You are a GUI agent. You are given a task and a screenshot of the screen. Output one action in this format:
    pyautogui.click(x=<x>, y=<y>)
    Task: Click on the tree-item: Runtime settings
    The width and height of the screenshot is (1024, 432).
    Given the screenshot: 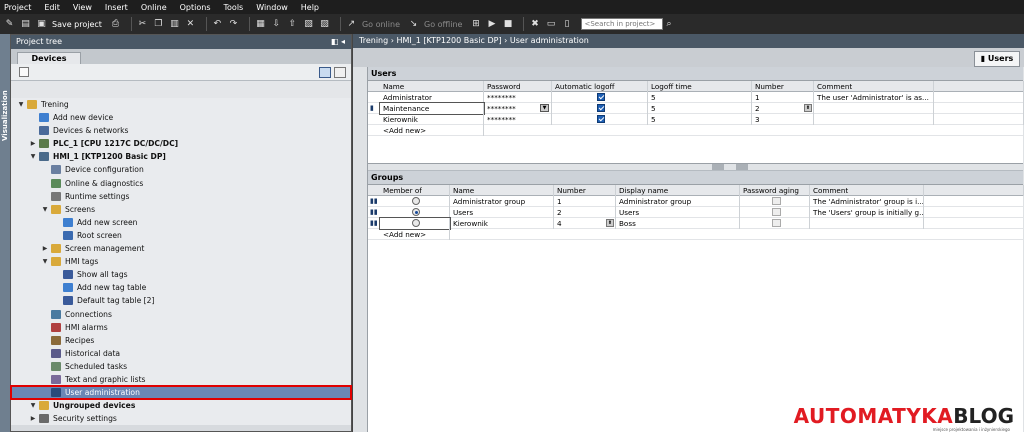 What is the action you would take?
    pyautogui.click(x=181, y=196)
    